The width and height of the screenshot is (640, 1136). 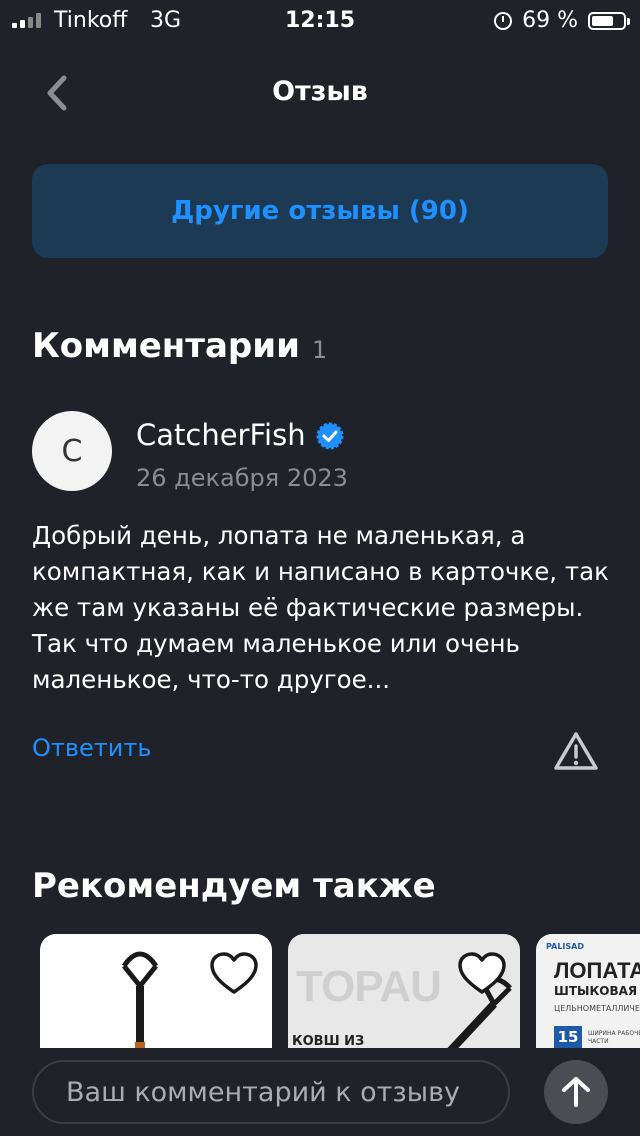 I want to click on warning-icon, so click(x=576, y=751).